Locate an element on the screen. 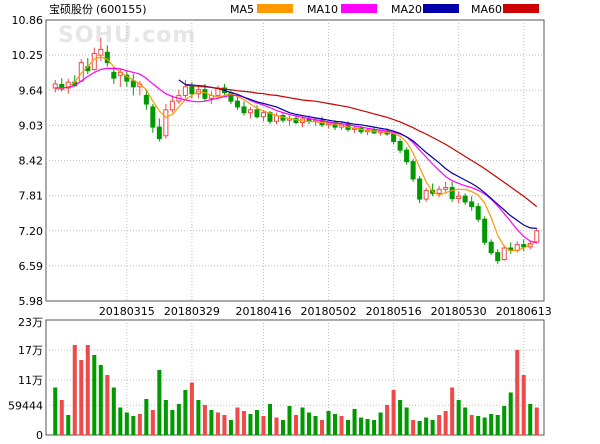 Image resolution: width=600 pixels, height=444 pixels. legend-ma5-swatch is located at coordinates (275, 8).